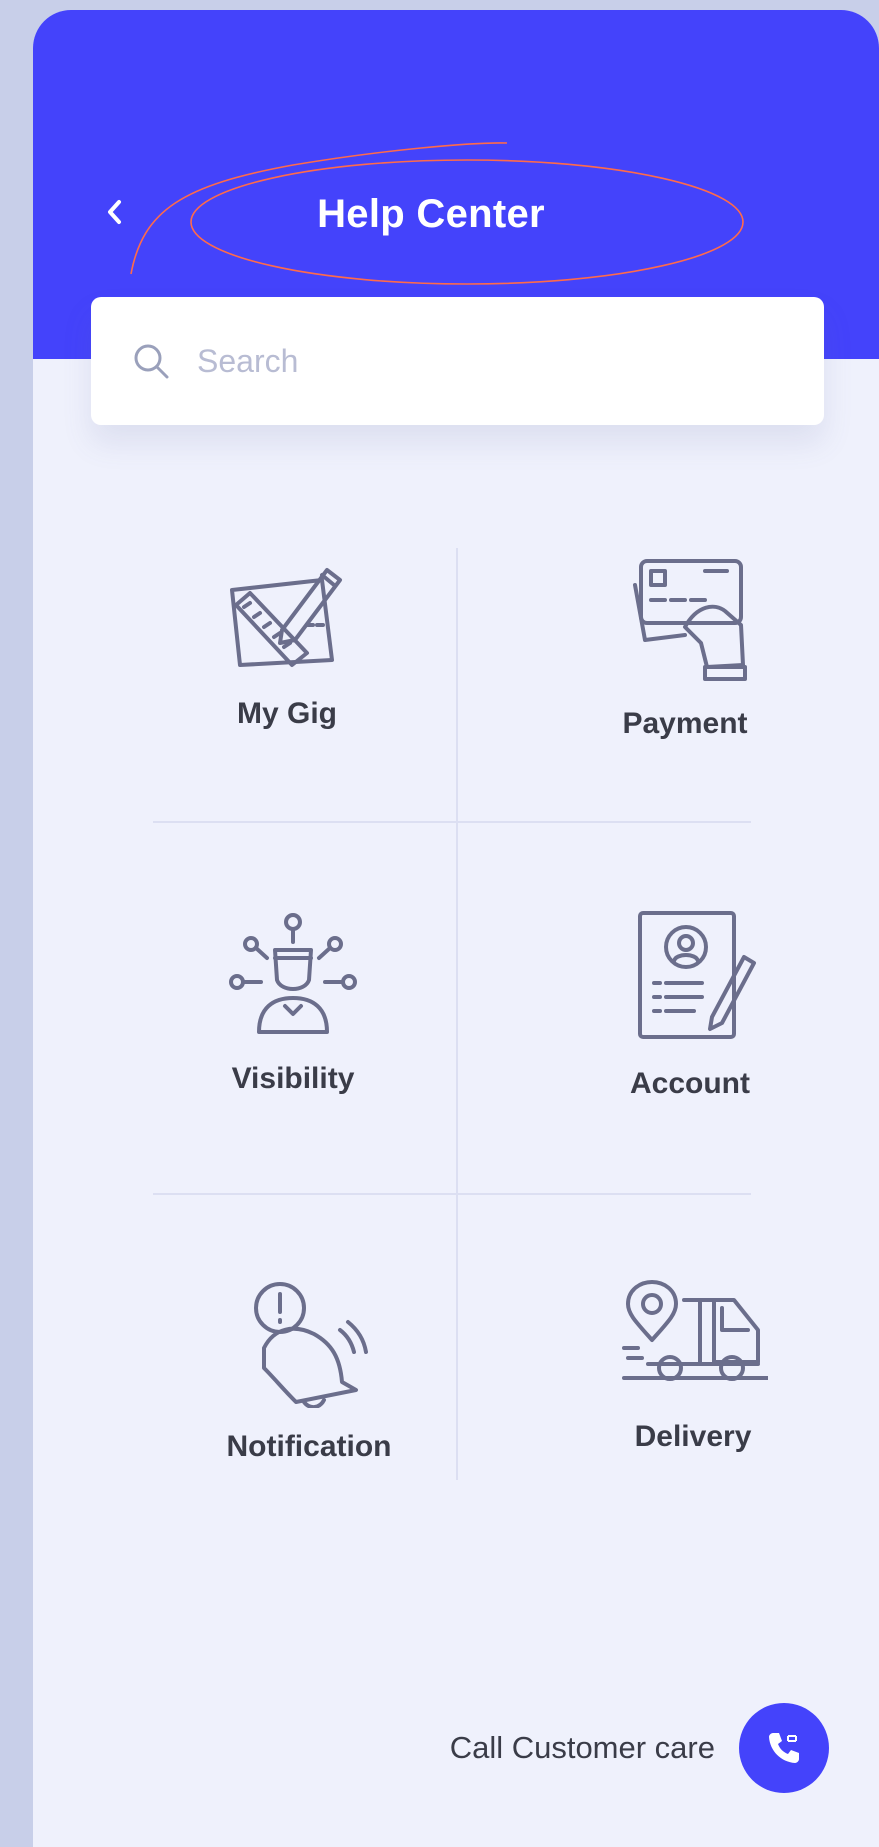 This screenshot has width=879, height=1847. Describe the element at coordinates (431, 214) in the screenshot. I see `page-title: Help Center` at that location.